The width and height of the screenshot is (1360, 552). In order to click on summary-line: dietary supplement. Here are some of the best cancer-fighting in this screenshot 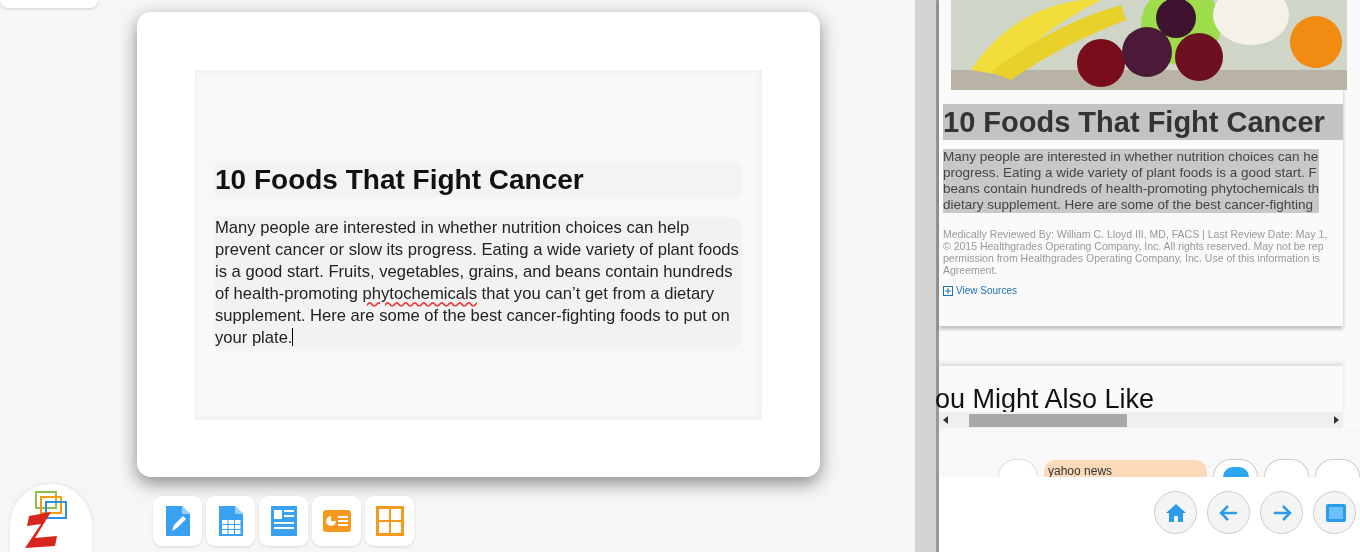, I will do `click(1128, 205)`.